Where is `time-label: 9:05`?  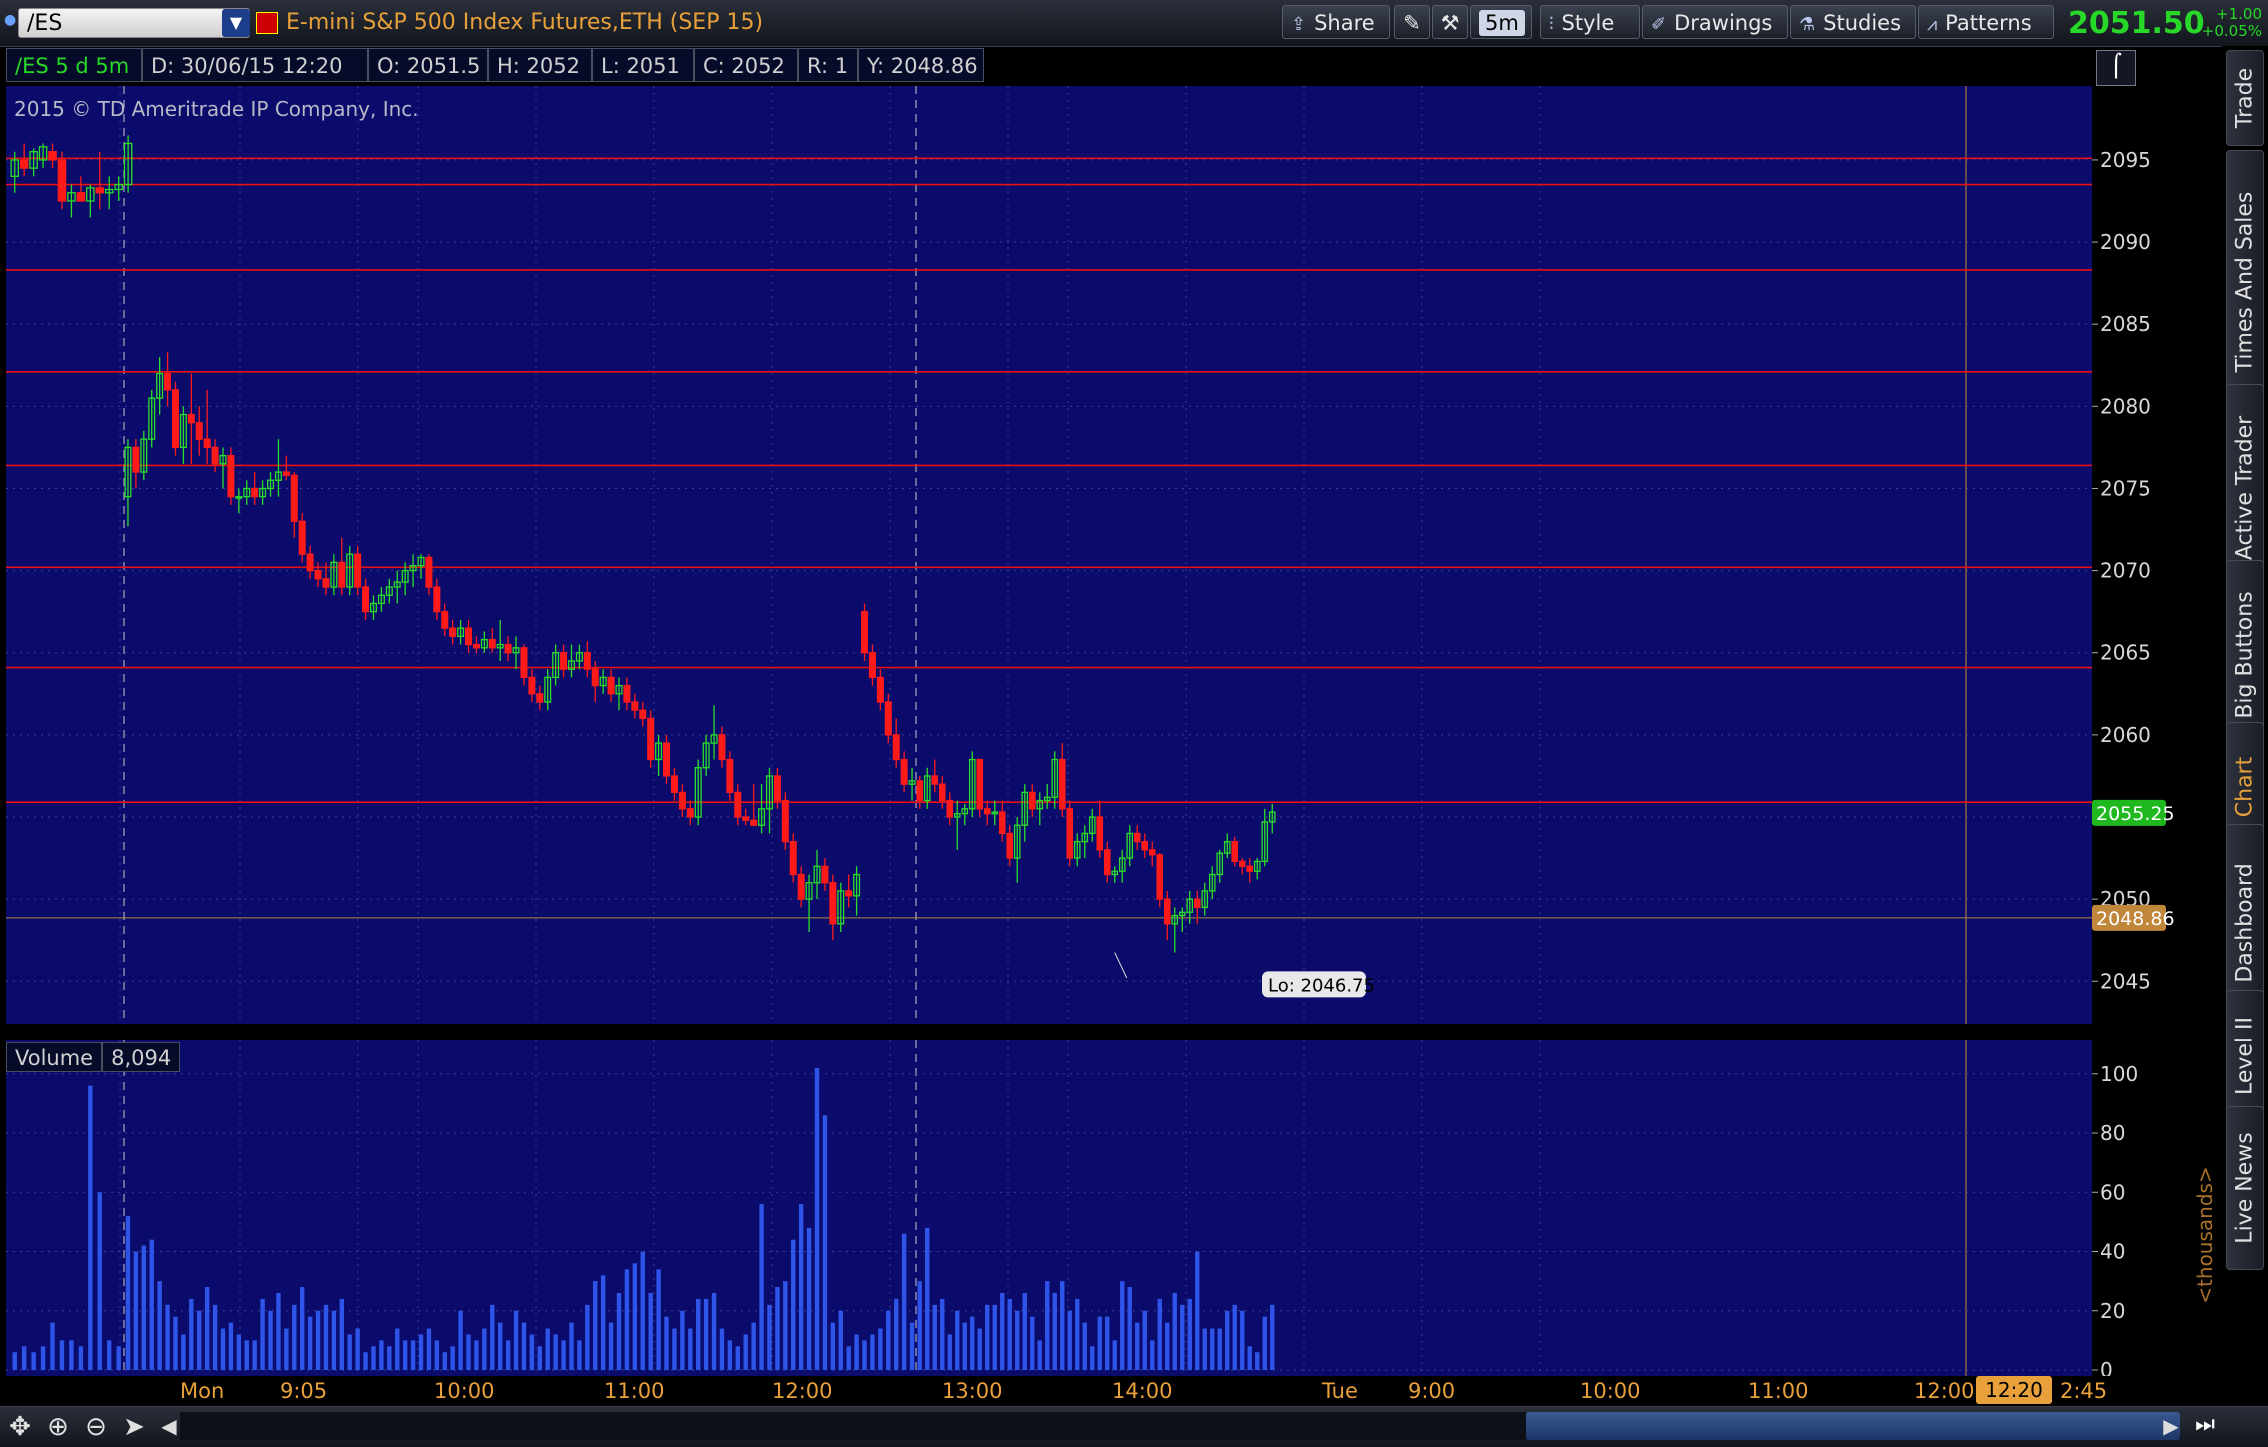
time-label: 9:05 is located at coordinates (304, 1391).